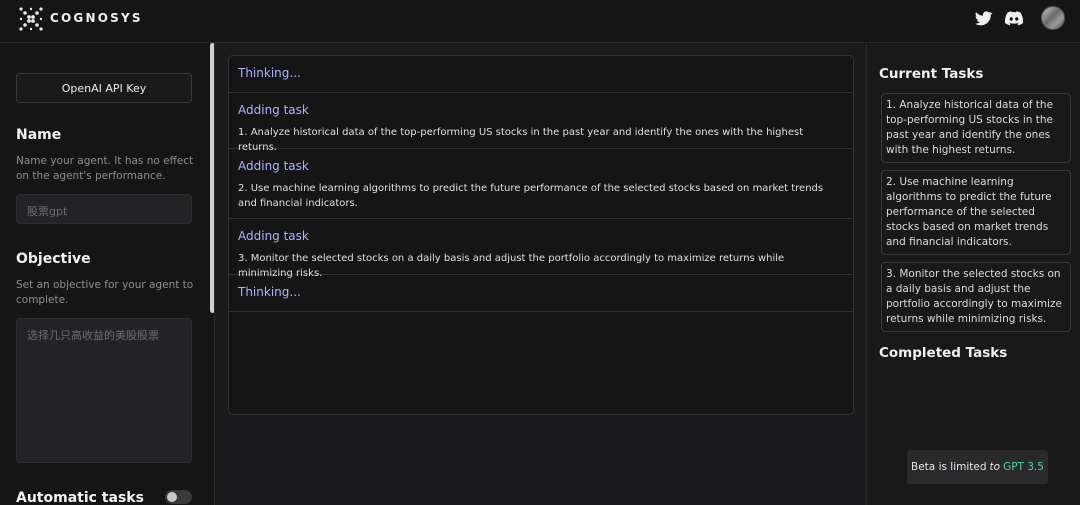  What do you see at coordinates (983, 18) in the screenshot?
I see `twitter-icon` at bounding box center [983, 18].